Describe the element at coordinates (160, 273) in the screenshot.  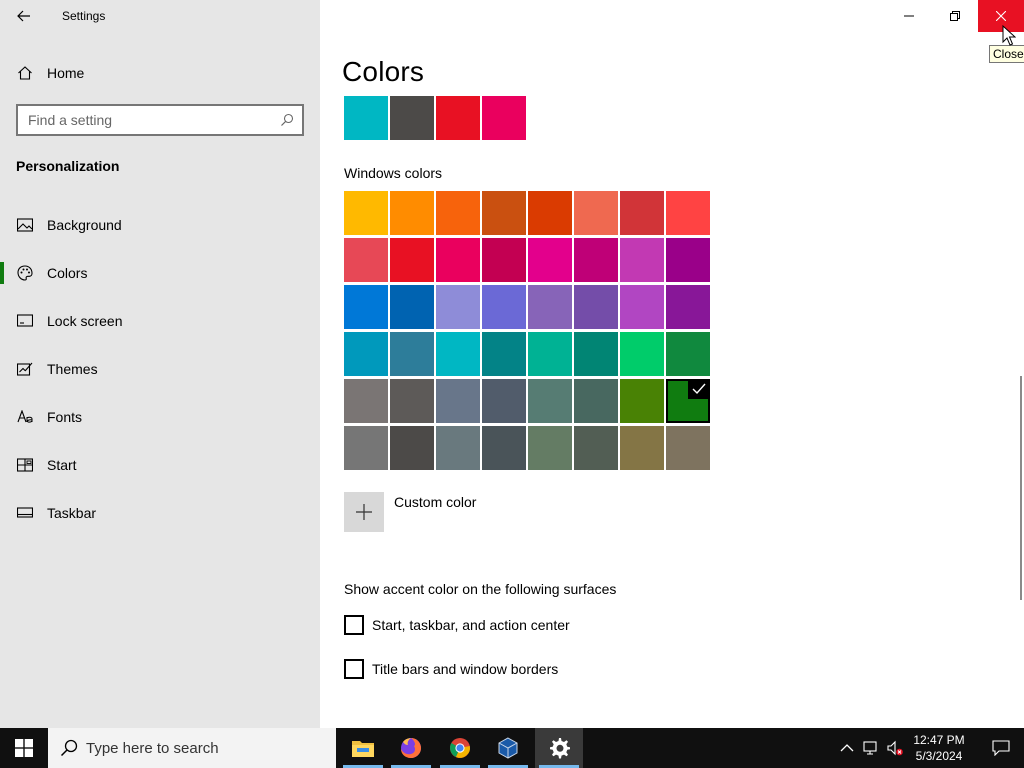
I see `sidebar-item-colors: Colors` at that location.